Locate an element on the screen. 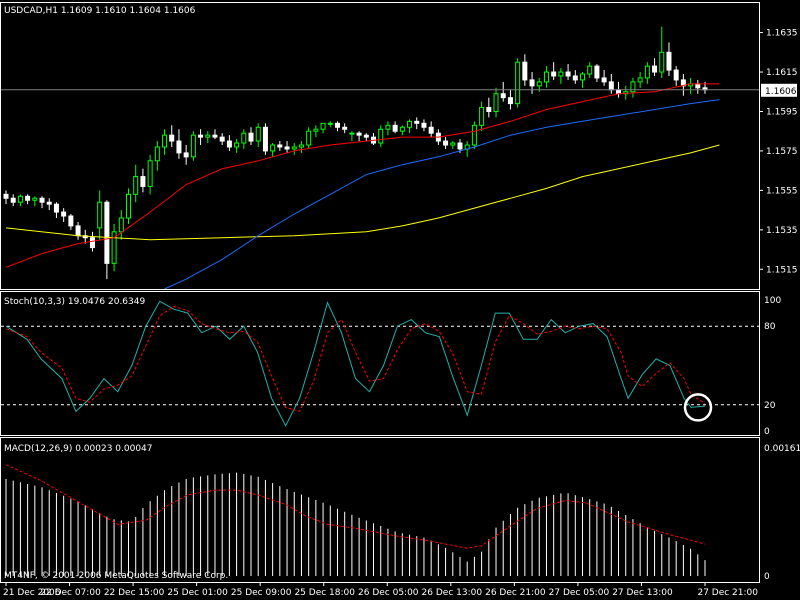  price-chart-title: USDCAD,H1 1.1609 1.1610 1.1604 1.1606 is located at coordinates (100, 11).